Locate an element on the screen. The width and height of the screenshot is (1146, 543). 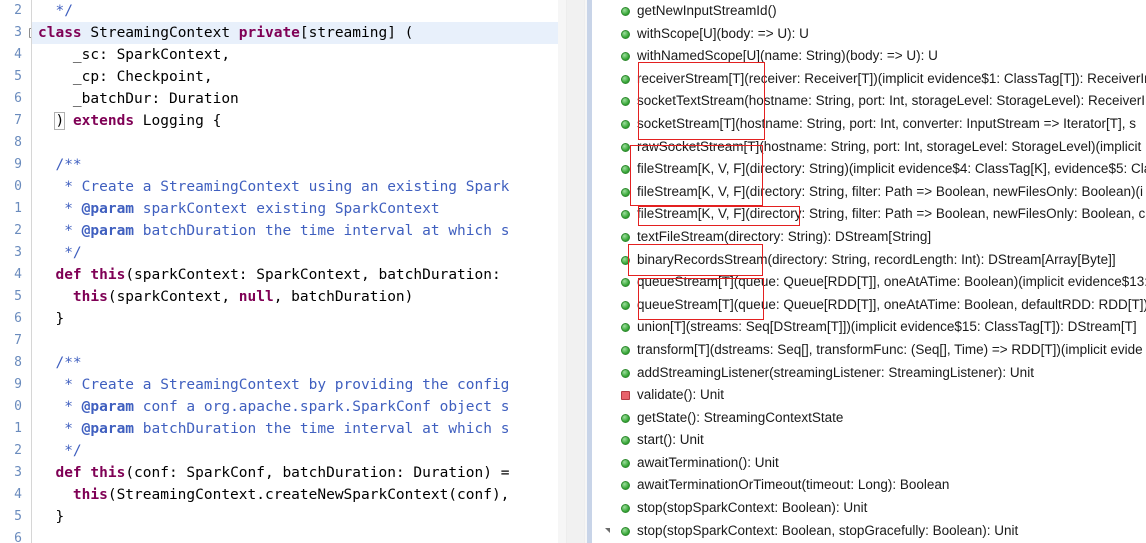
code-token: Logging { is located at coordinates (182, 121).